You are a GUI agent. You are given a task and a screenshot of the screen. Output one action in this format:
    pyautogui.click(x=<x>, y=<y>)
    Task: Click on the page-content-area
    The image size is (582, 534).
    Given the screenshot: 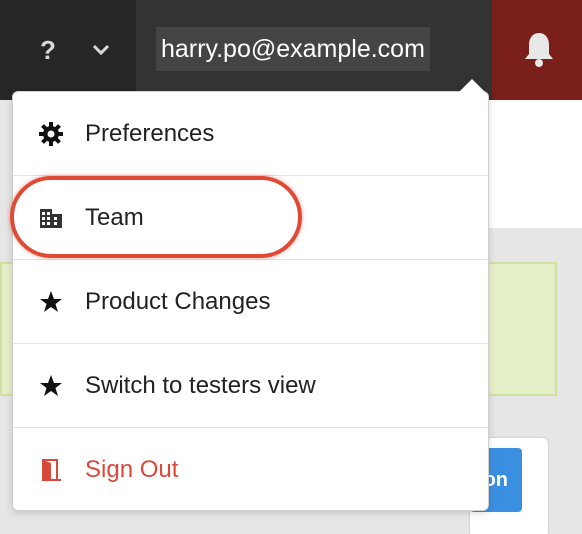 What is the action you would take?
    pyautogui.click(x=535, y=164)
    